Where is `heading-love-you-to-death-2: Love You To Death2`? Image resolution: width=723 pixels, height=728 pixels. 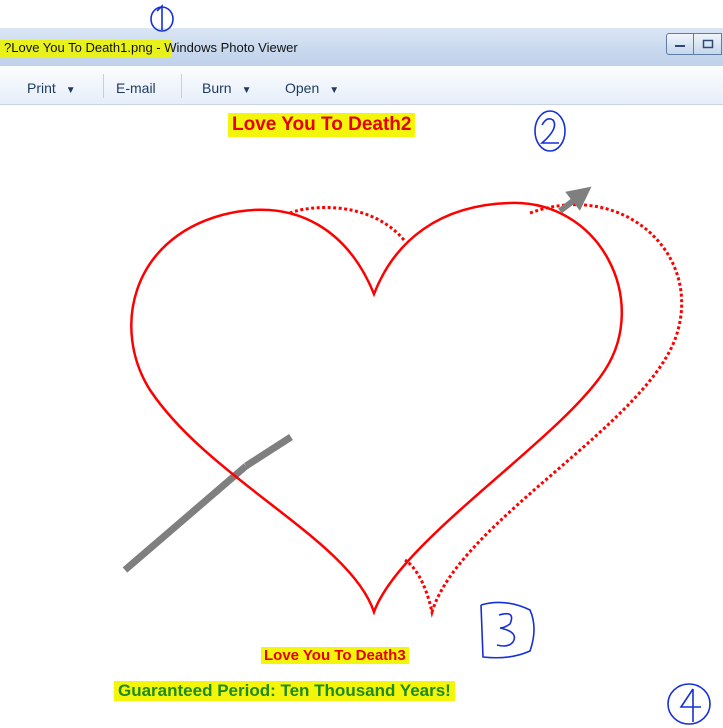
heading-love-you-to-death-2: Love You To Death2 is located at coordinates (322, 125).